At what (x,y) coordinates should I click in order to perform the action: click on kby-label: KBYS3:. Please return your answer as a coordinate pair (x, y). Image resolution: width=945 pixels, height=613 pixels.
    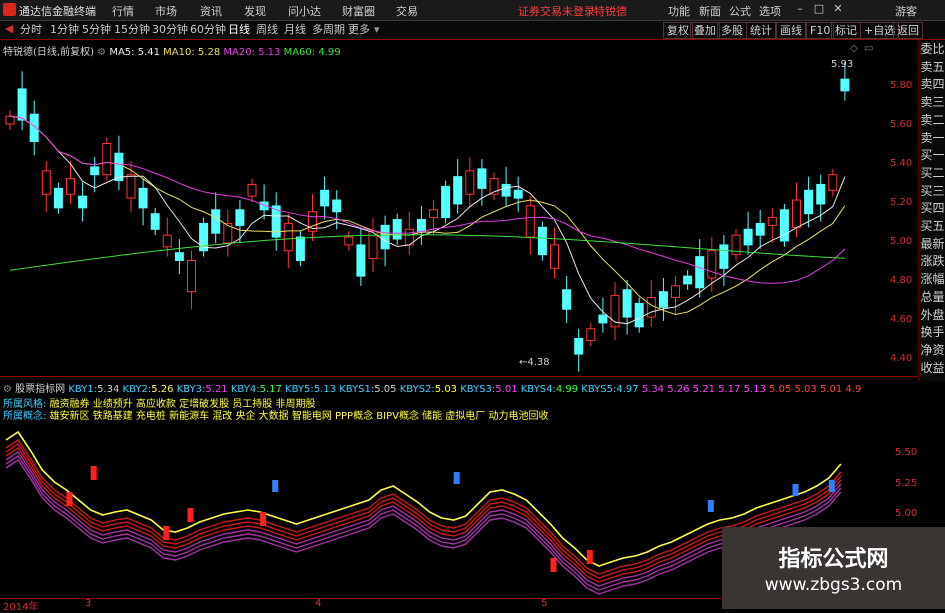
    Looking at the image, I should click on (478, 389).